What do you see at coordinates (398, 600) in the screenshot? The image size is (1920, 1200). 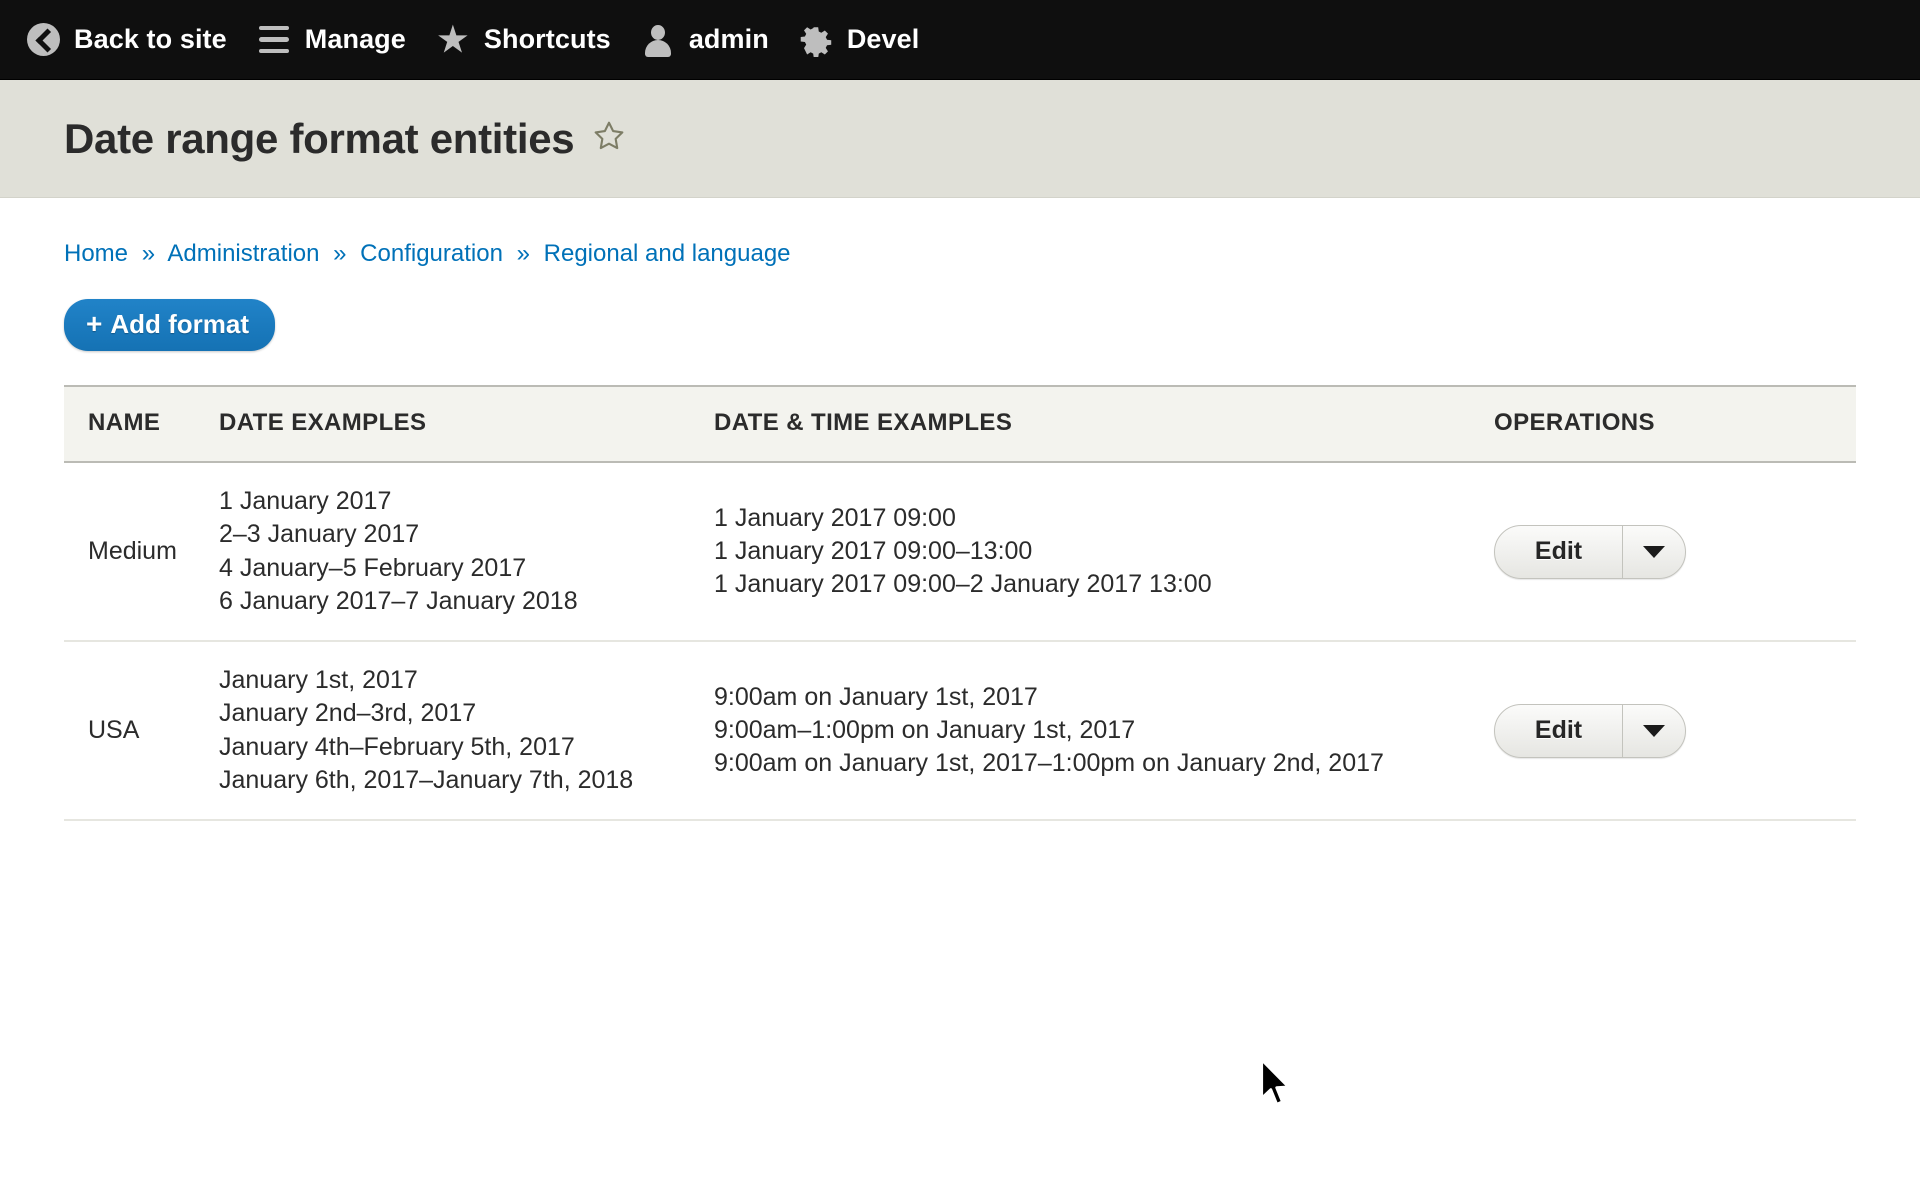 I see `date-example-line: 6 January 2017–7 January 2018` at bounding box center [398, 600].